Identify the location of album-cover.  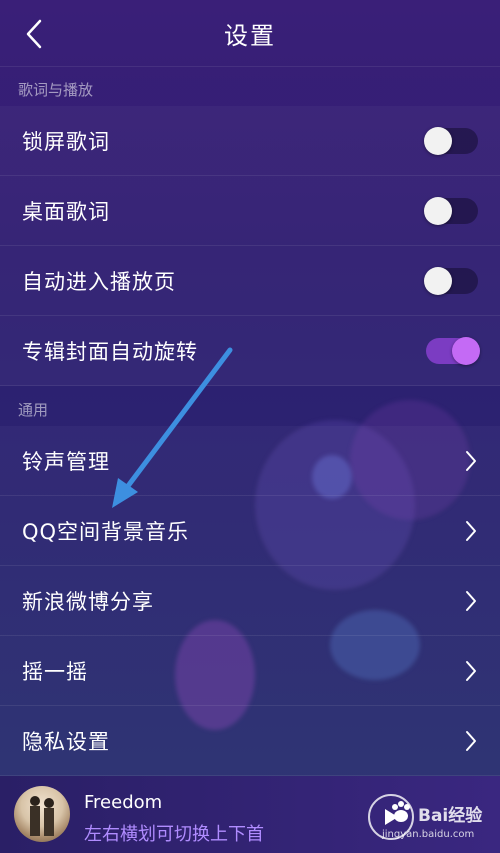
(42, 814).